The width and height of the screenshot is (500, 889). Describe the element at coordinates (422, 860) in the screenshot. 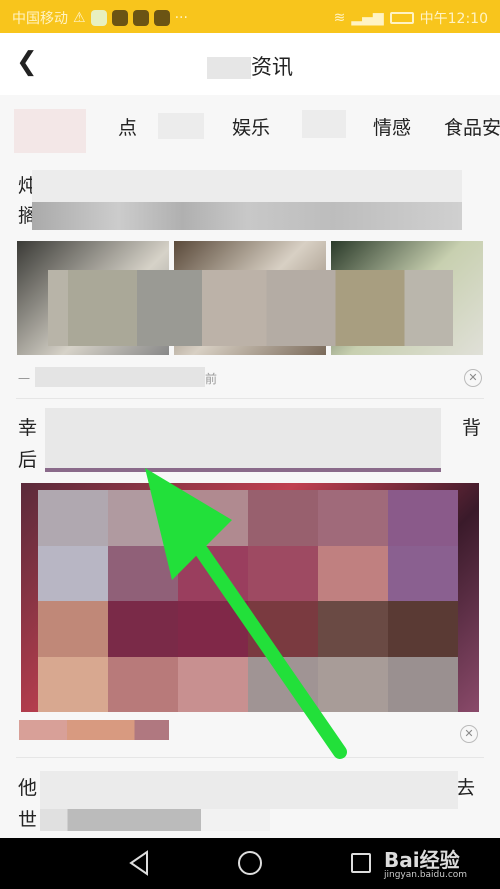

I see `baidu-watermark-logo: Bai经验` at that location.